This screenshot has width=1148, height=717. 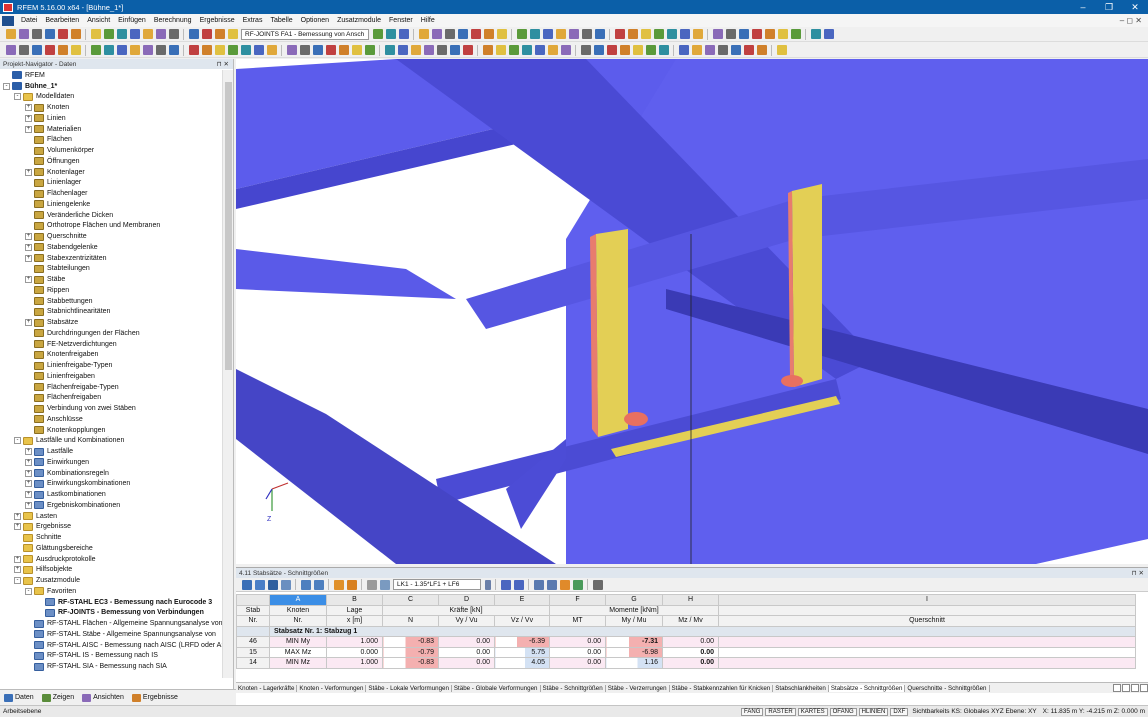 What do you see at coordinates (111, 269) in the screenshot?
I see `tree-item: Stabteilungen` at bounding box center [111, 269].